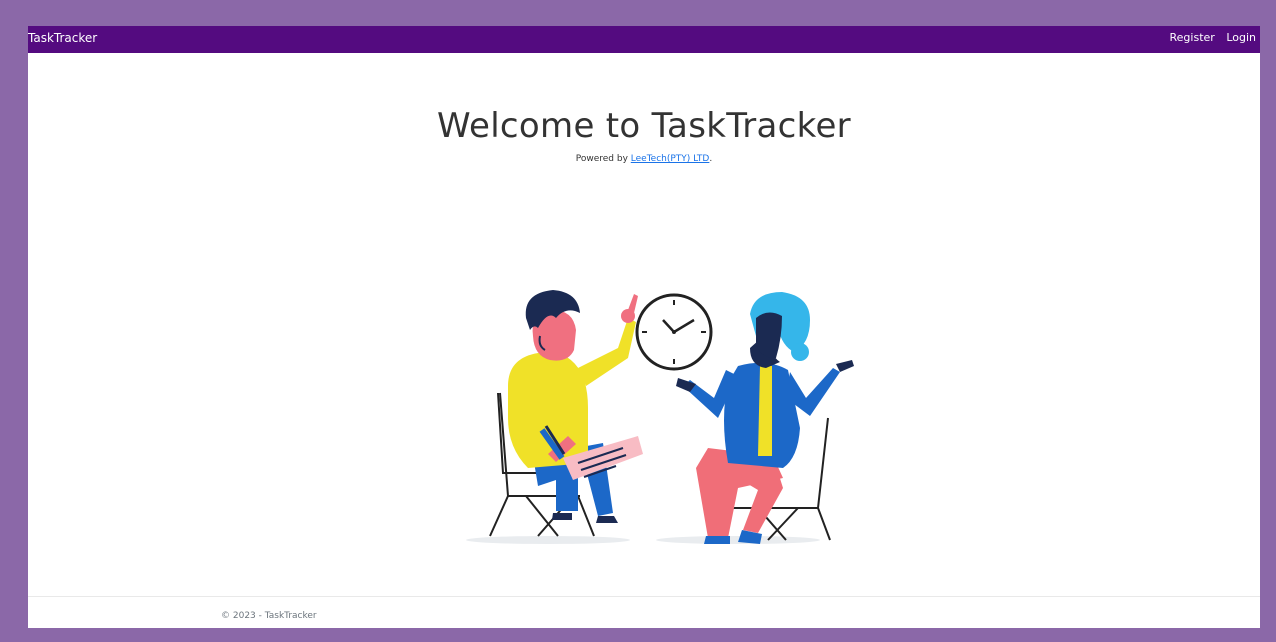  I want to click on brand-link: TaskTracker, so click(62, 38).